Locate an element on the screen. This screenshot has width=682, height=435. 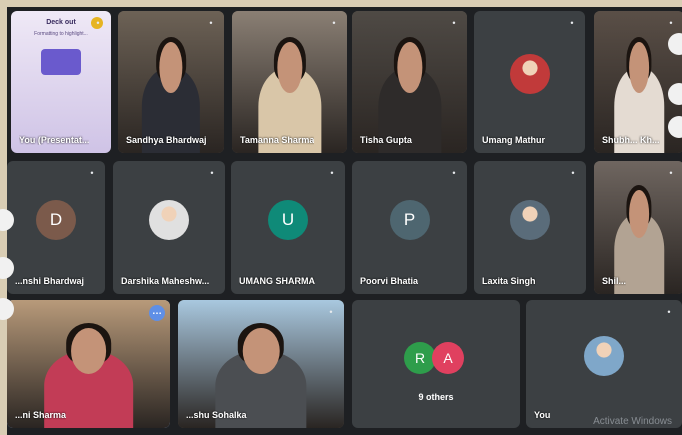
participant-tile-laxita: Laxita Singh • is located at coordinates (530, 227).